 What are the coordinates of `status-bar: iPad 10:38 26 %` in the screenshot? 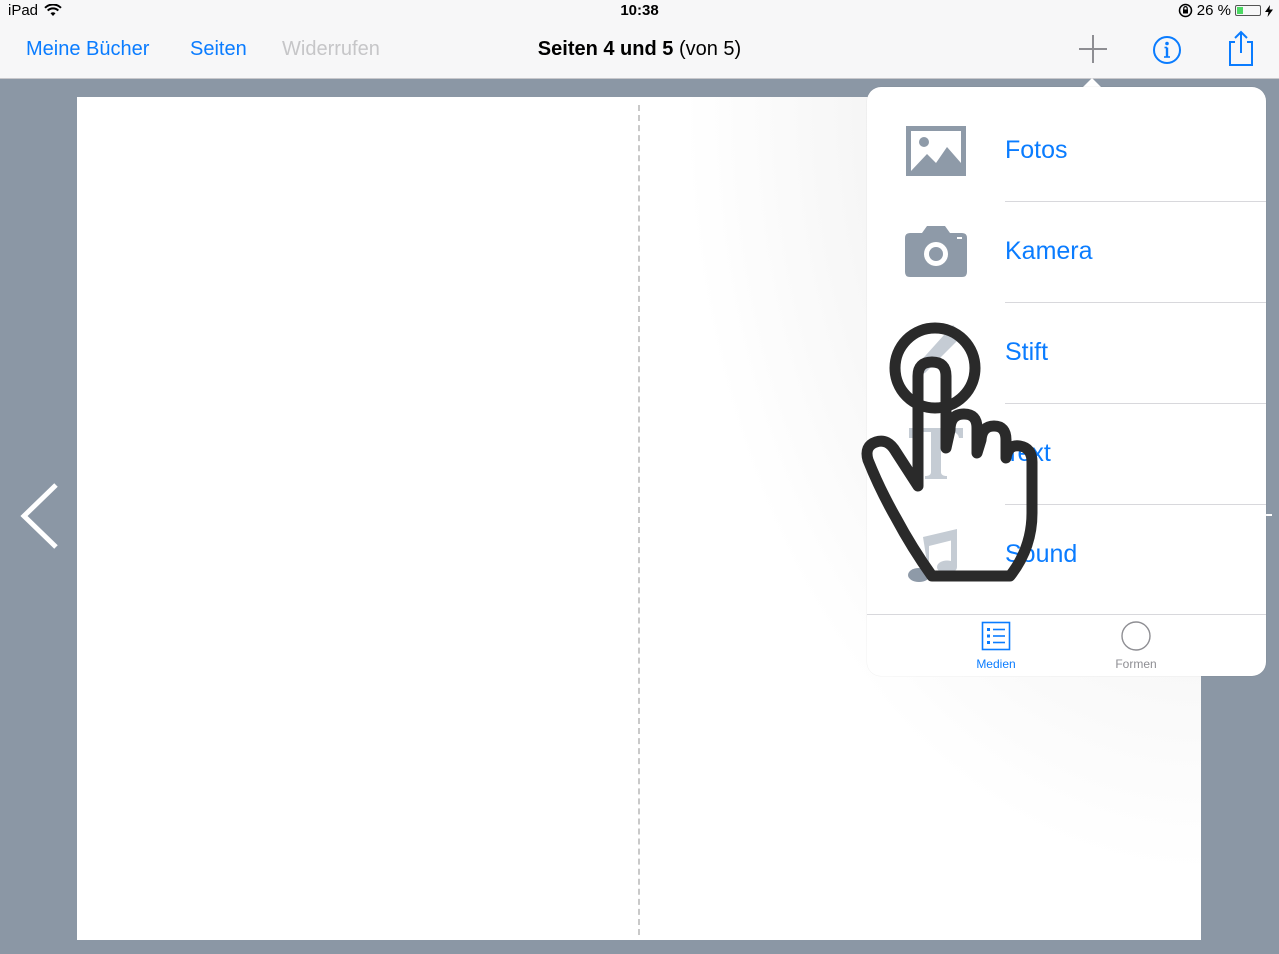 It's located at (639, 11).